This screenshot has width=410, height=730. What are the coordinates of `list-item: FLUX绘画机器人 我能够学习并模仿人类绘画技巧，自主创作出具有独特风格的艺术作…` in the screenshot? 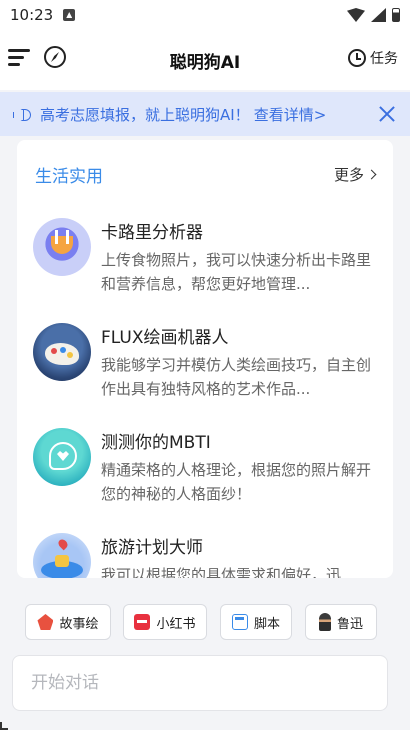 It's located at (205, 368).